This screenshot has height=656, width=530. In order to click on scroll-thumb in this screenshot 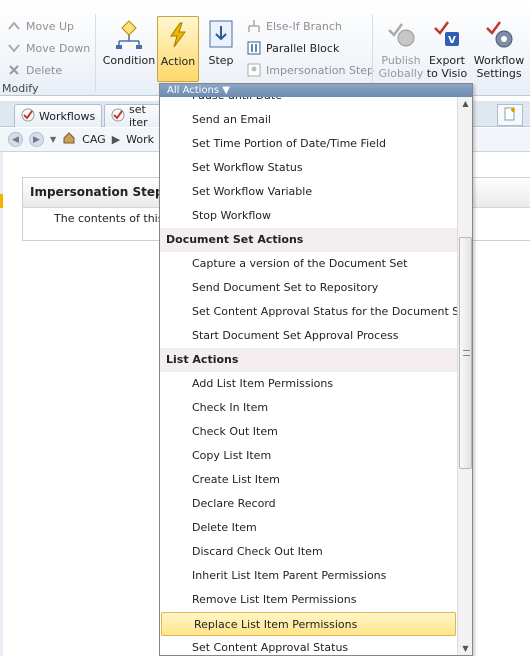, I will do `click(465, 353)`.